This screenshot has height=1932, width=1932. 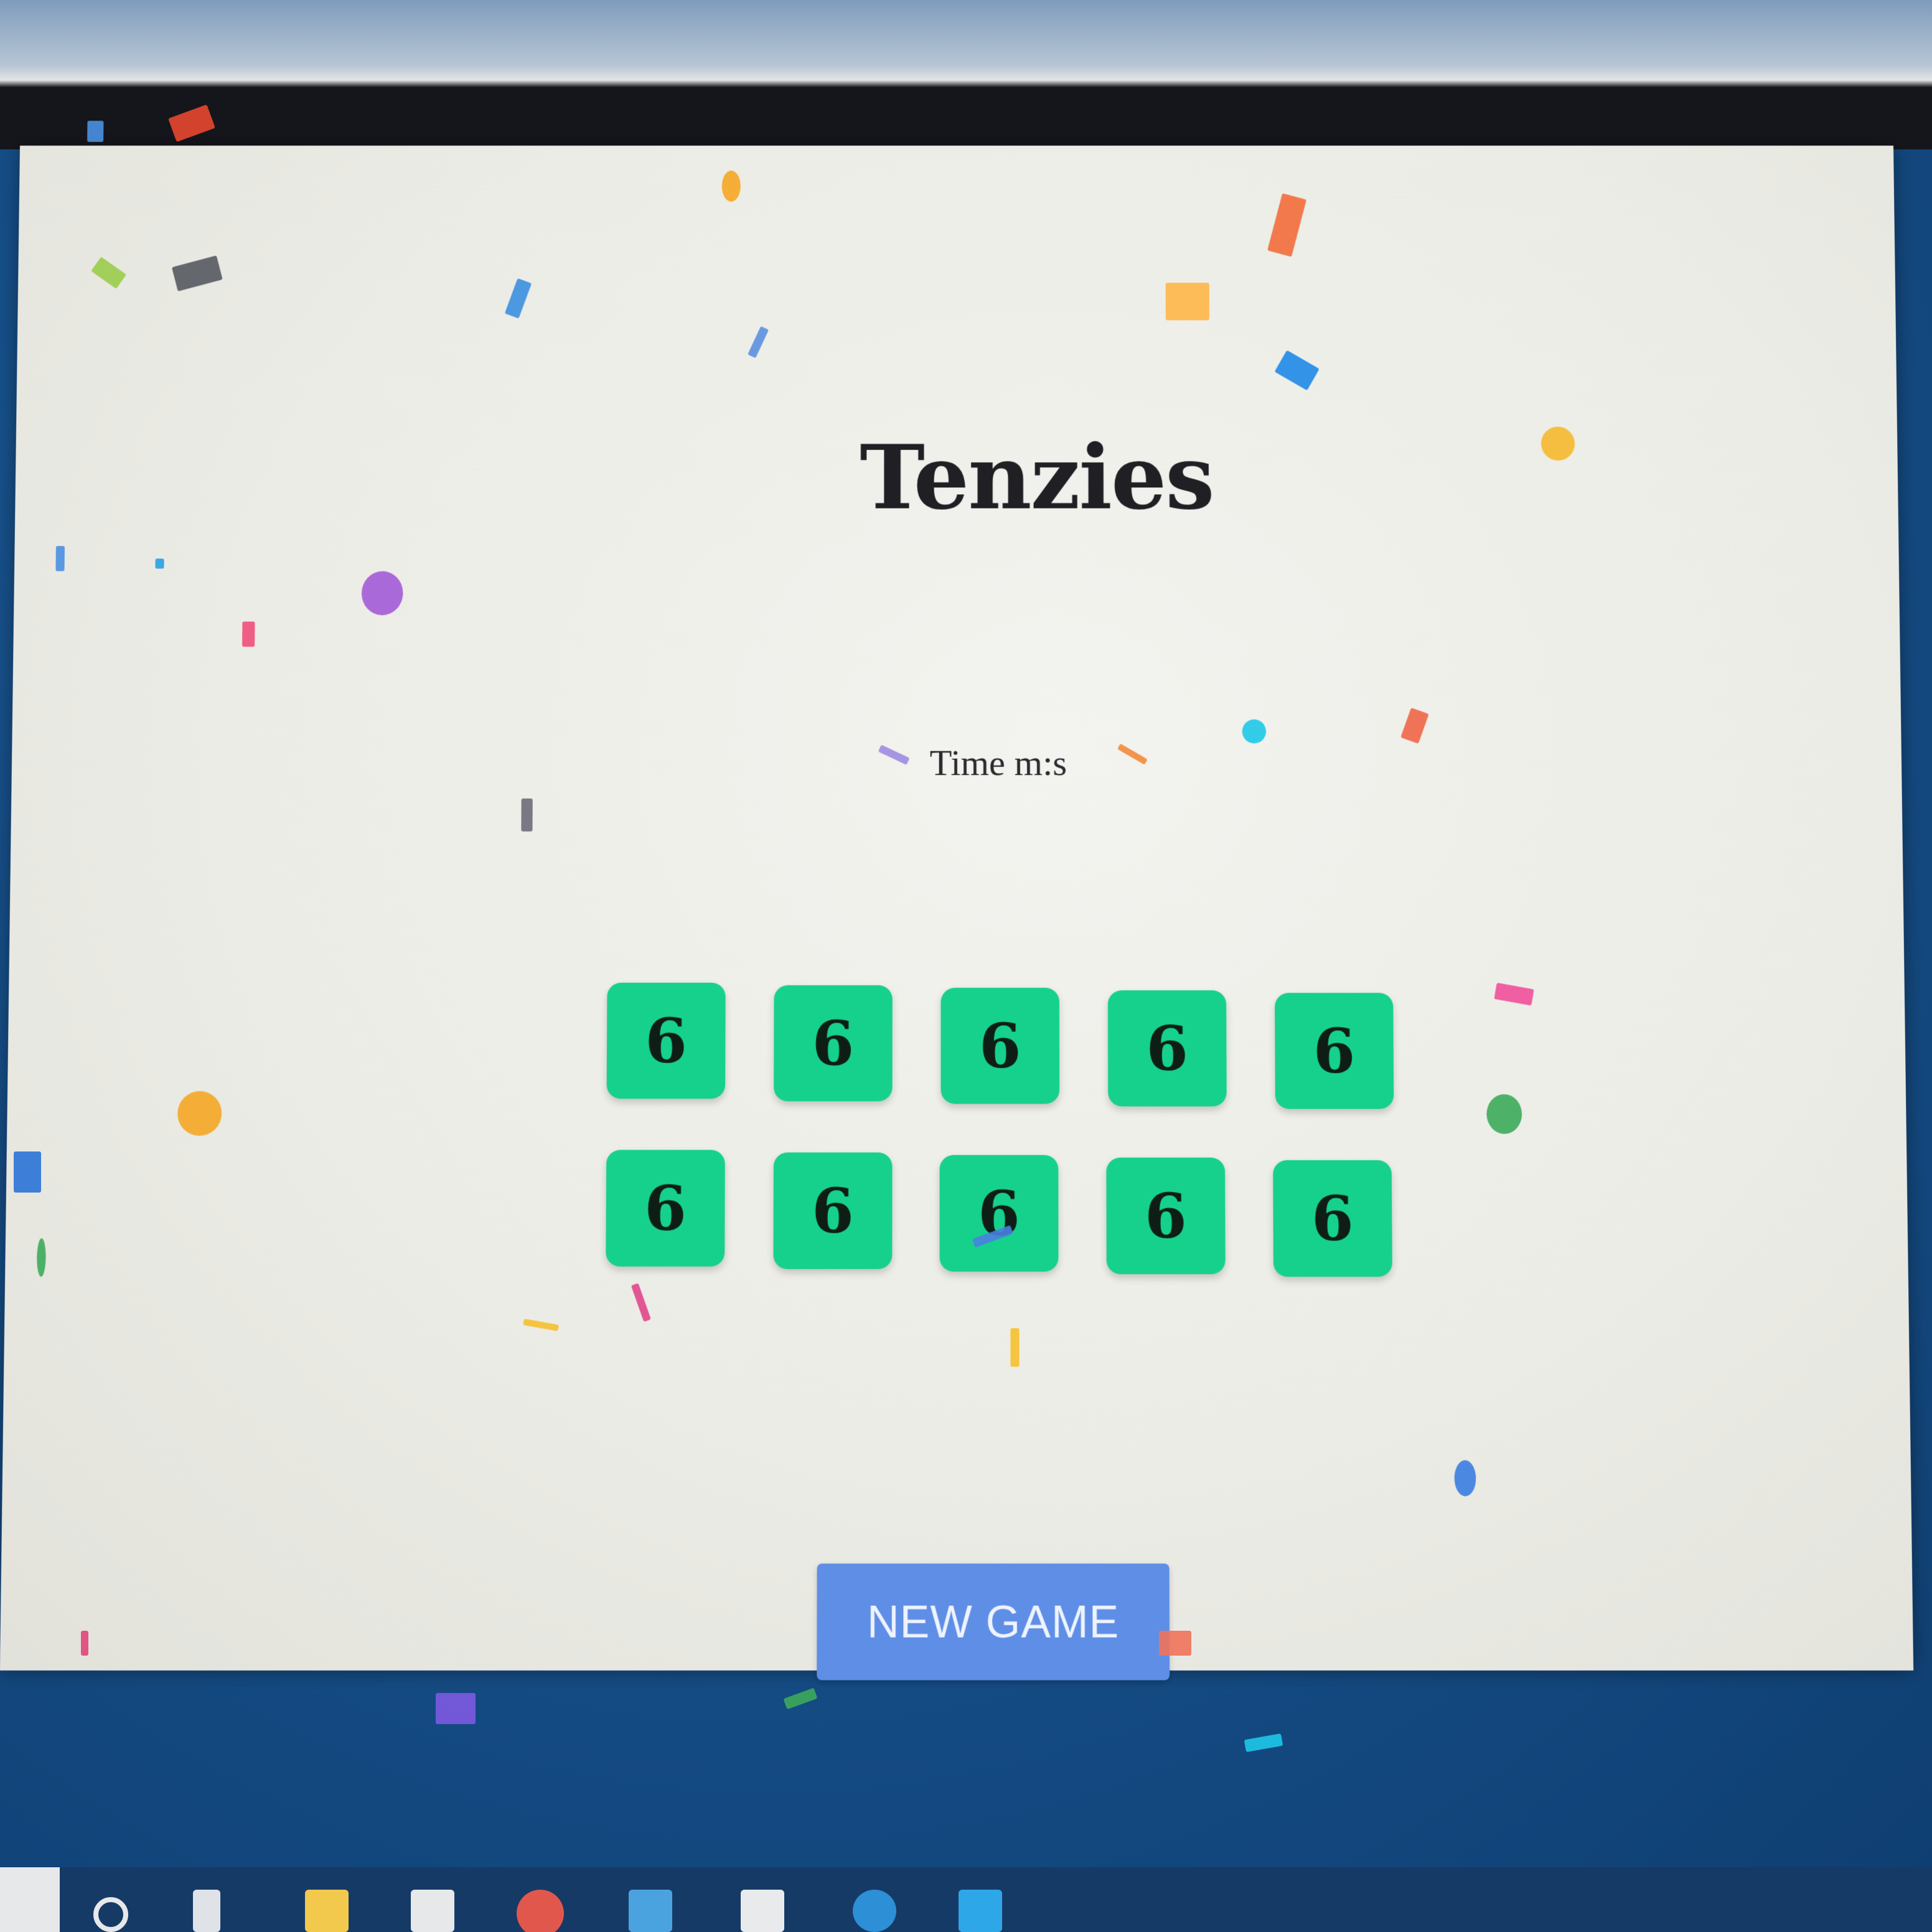 What do you see at coordinates (980, 1911) in the screenshot?
I see `vscode-icon` at bounding box center [980, 1911].